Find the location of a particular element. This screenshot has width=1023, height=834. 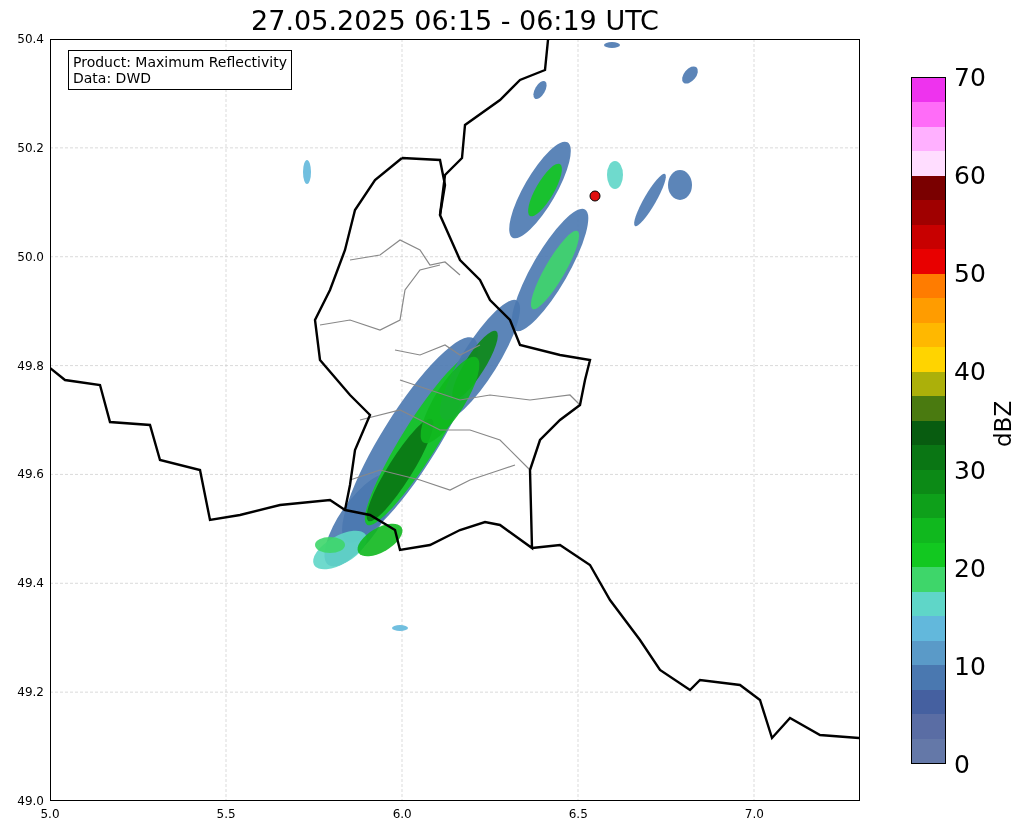

colorbar-tick-label: 40 is located at coordinates (970, 371).